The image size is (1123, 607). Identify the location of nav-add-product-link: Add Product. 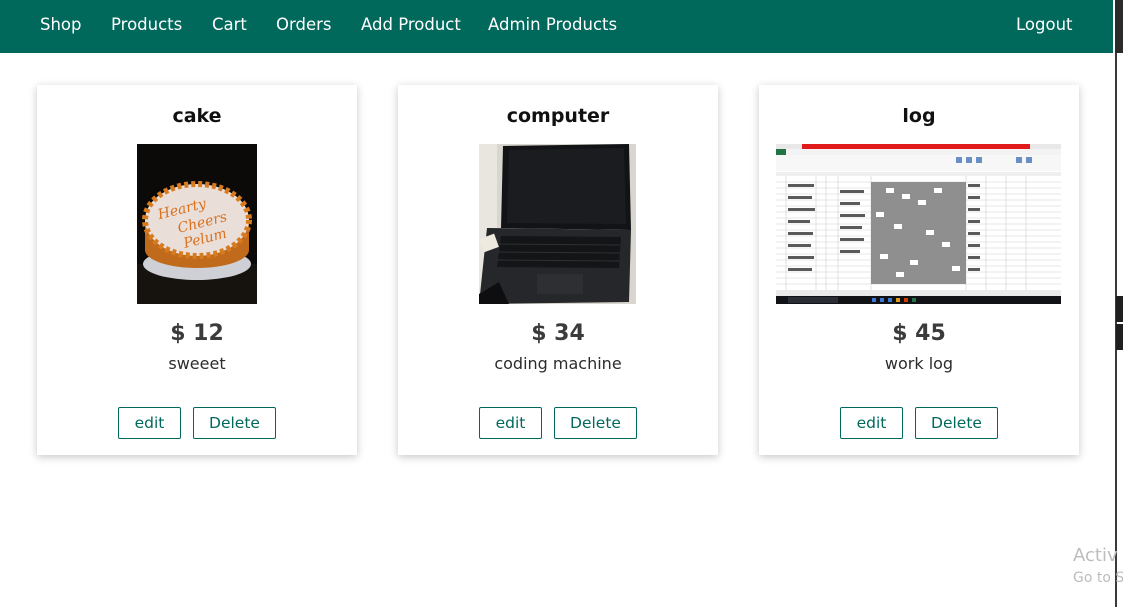
(411, 26).